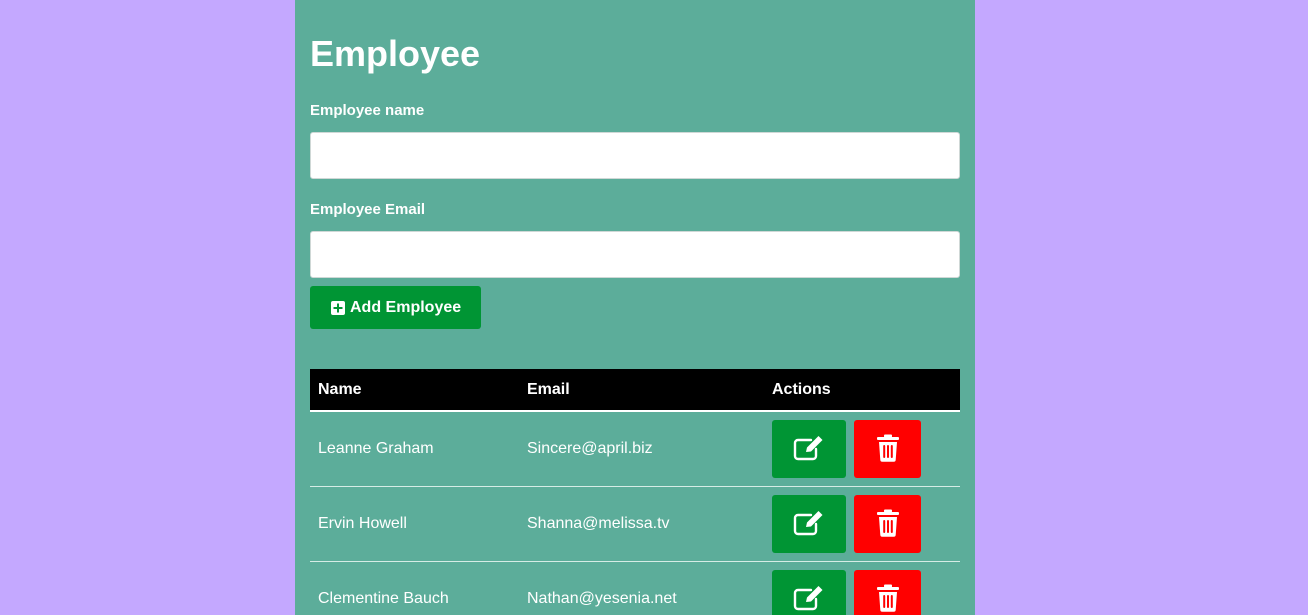 The height and width of the screenshot is (615, 1308). What do you see at coordinates (414, 588) in the screenshot?
I see `employee-name-cell: Clementine Bauch` at bounding box center [414, 588].